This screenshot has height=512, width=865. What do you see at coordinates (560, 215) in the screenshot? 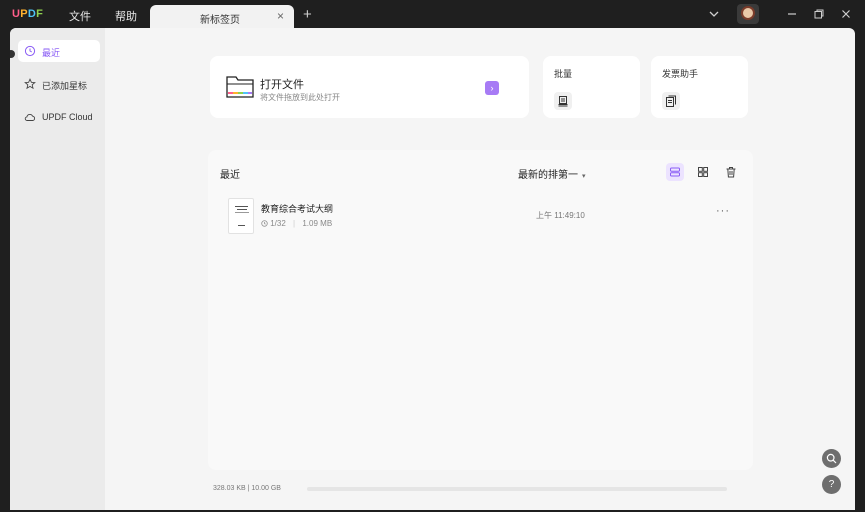
I see `file-time: 上午 11:49:10` at bounding box center [560, 215].